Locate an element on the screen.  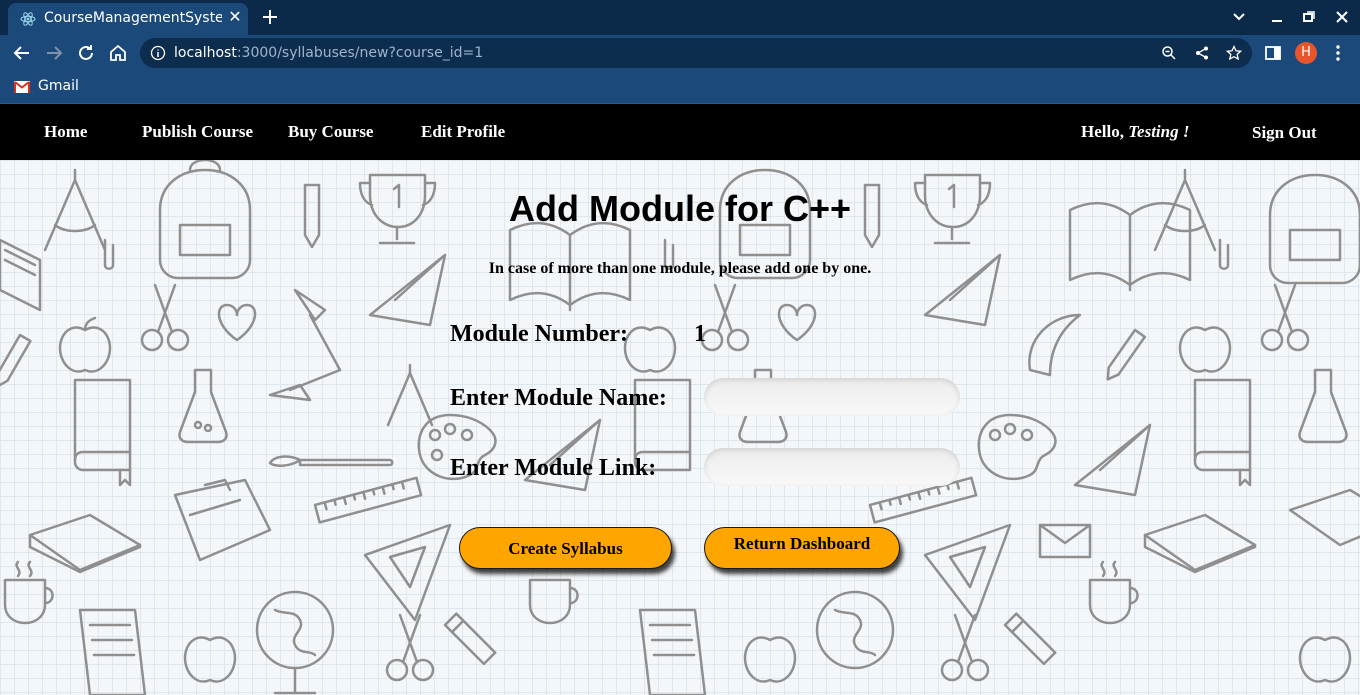
minimize-icon is located at coordinates (1277, 17).